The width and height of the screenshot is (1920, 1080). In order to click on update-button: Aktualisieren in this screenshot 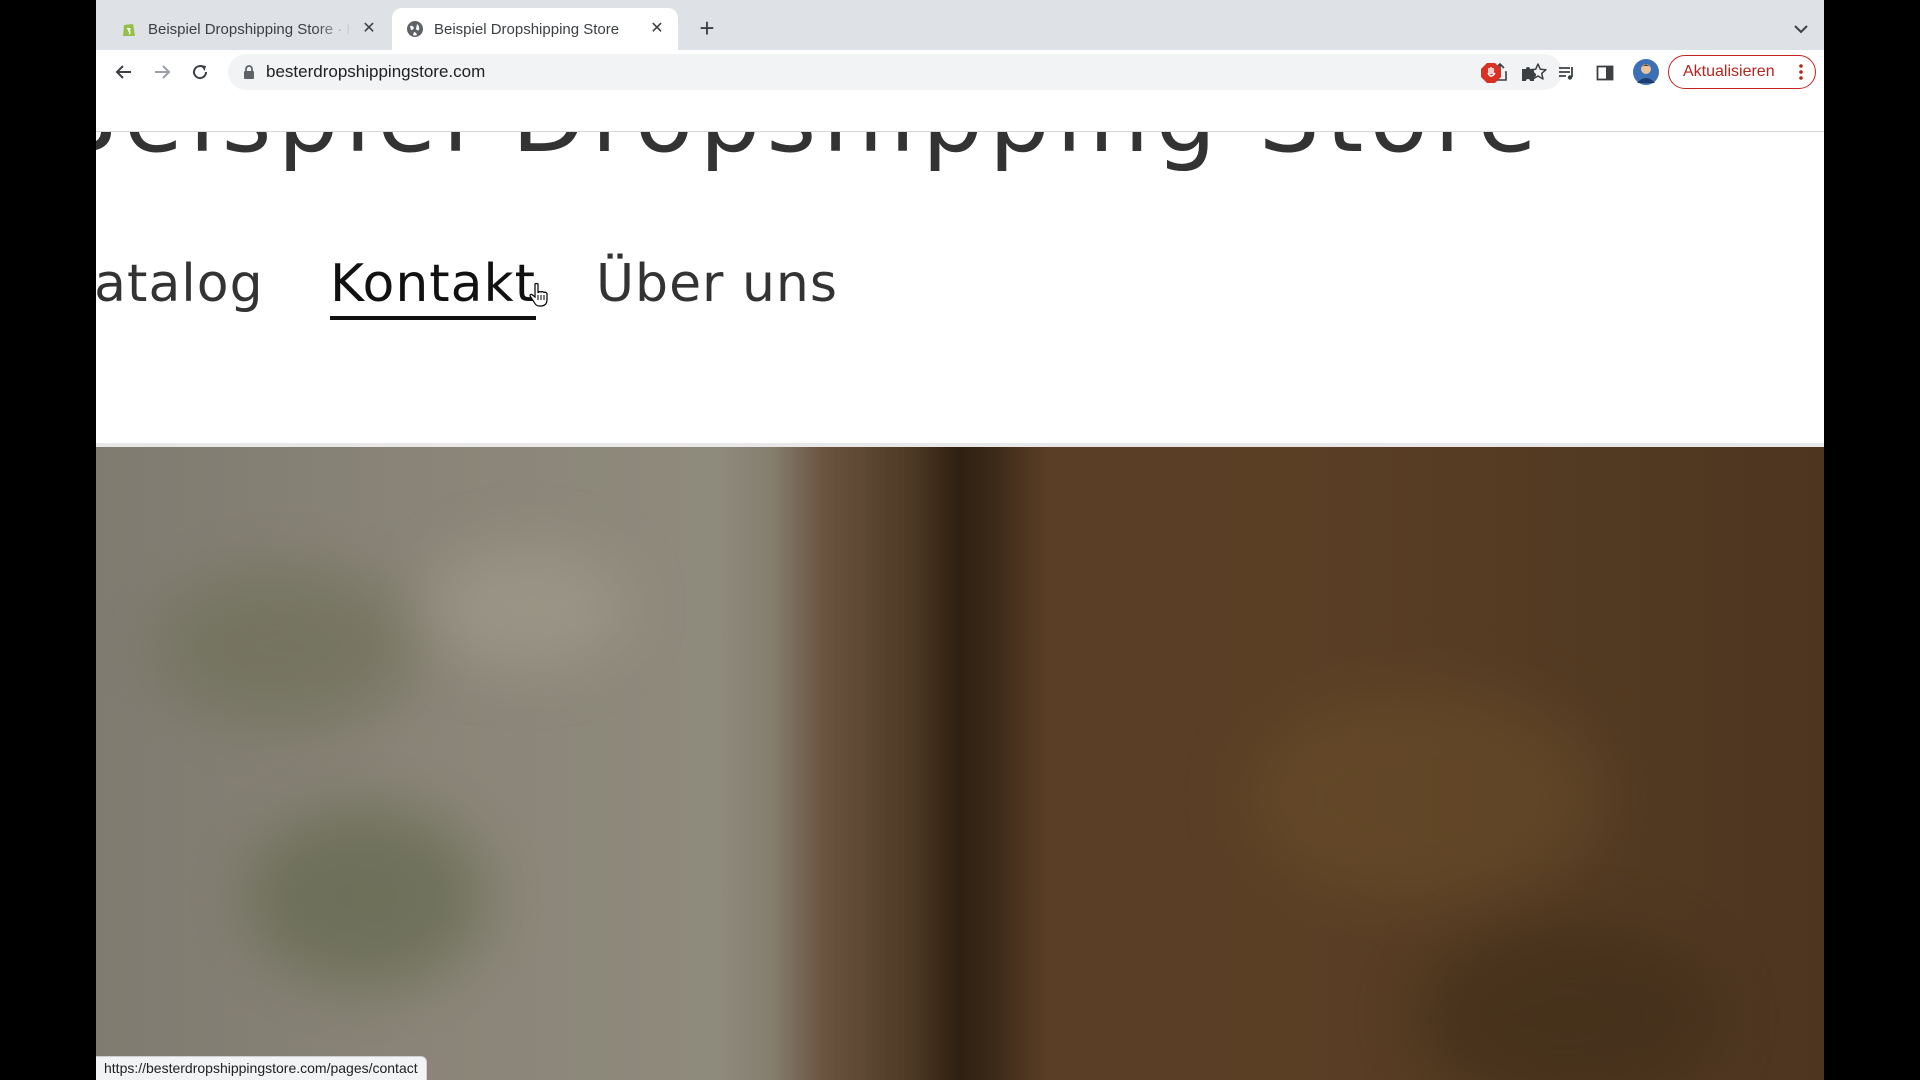, I will do `click(1742, 72)`.